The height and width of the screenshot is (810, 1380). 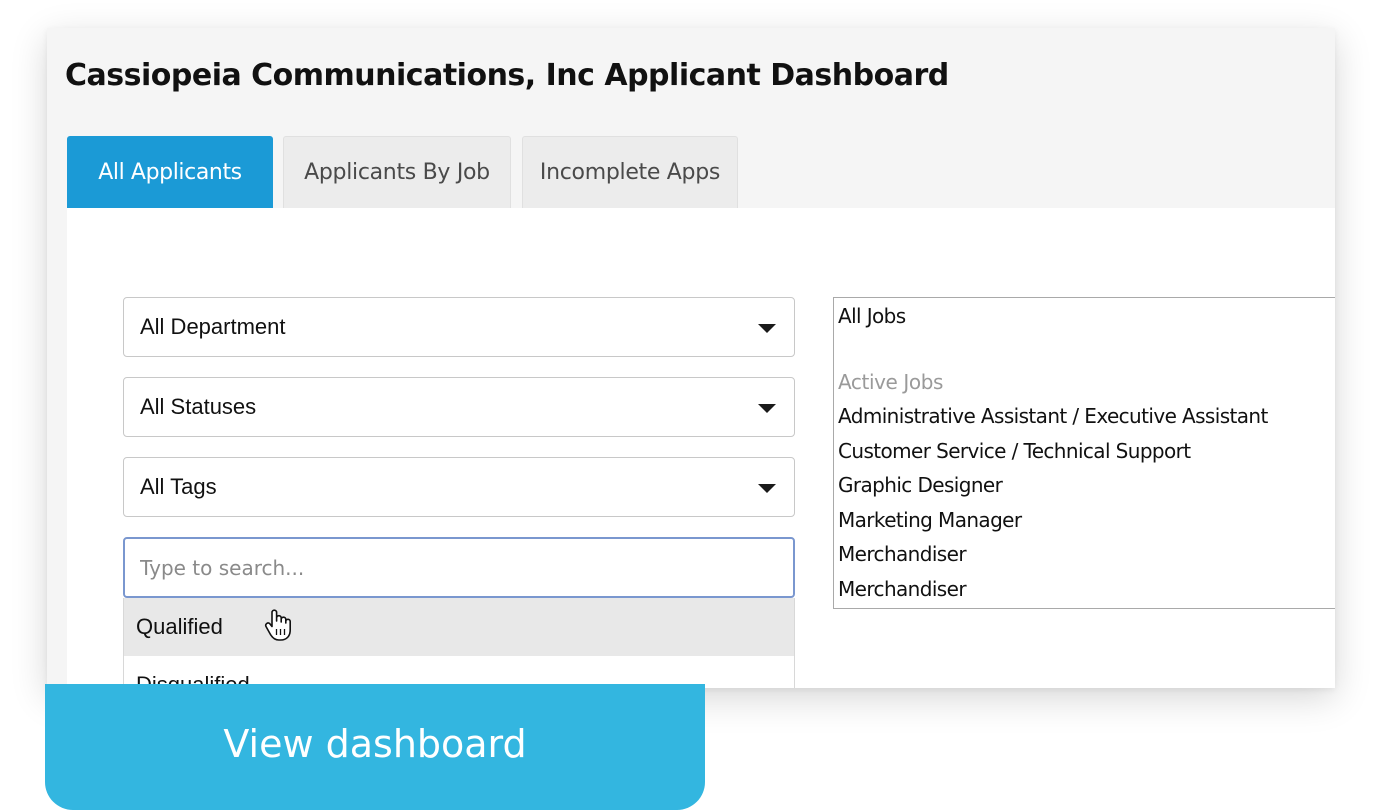 What do you see at coordinates (891, 382) in the screenshot?
I see `jobs-group-label: Active Jobs` at bounding box center [891, 382].